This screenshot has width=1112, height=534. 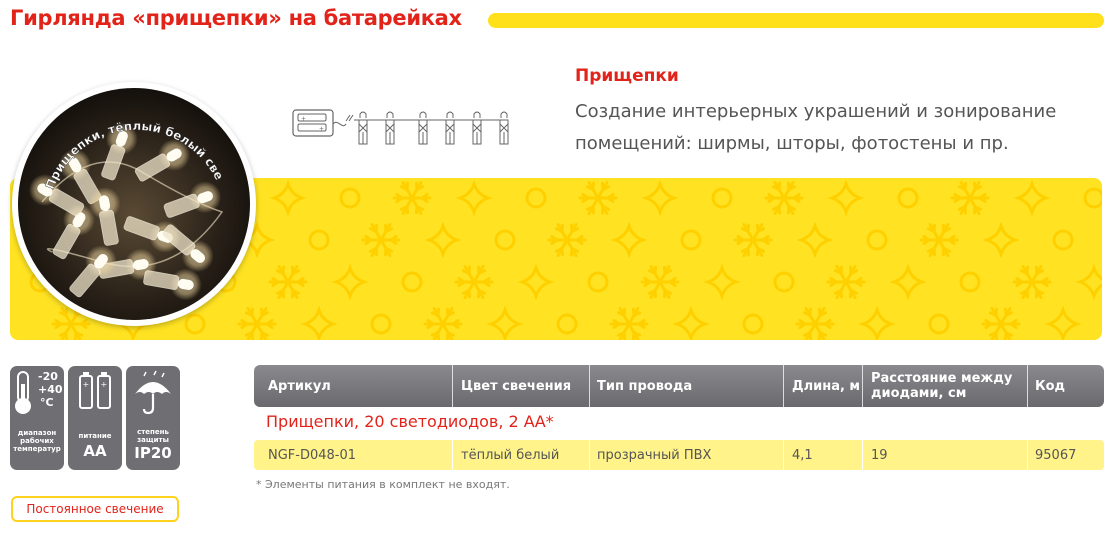 What do you see at coordinates (1056, 455) in the screenshot?
I see `cell-code: 95067` at bounding box center [1056, 455].